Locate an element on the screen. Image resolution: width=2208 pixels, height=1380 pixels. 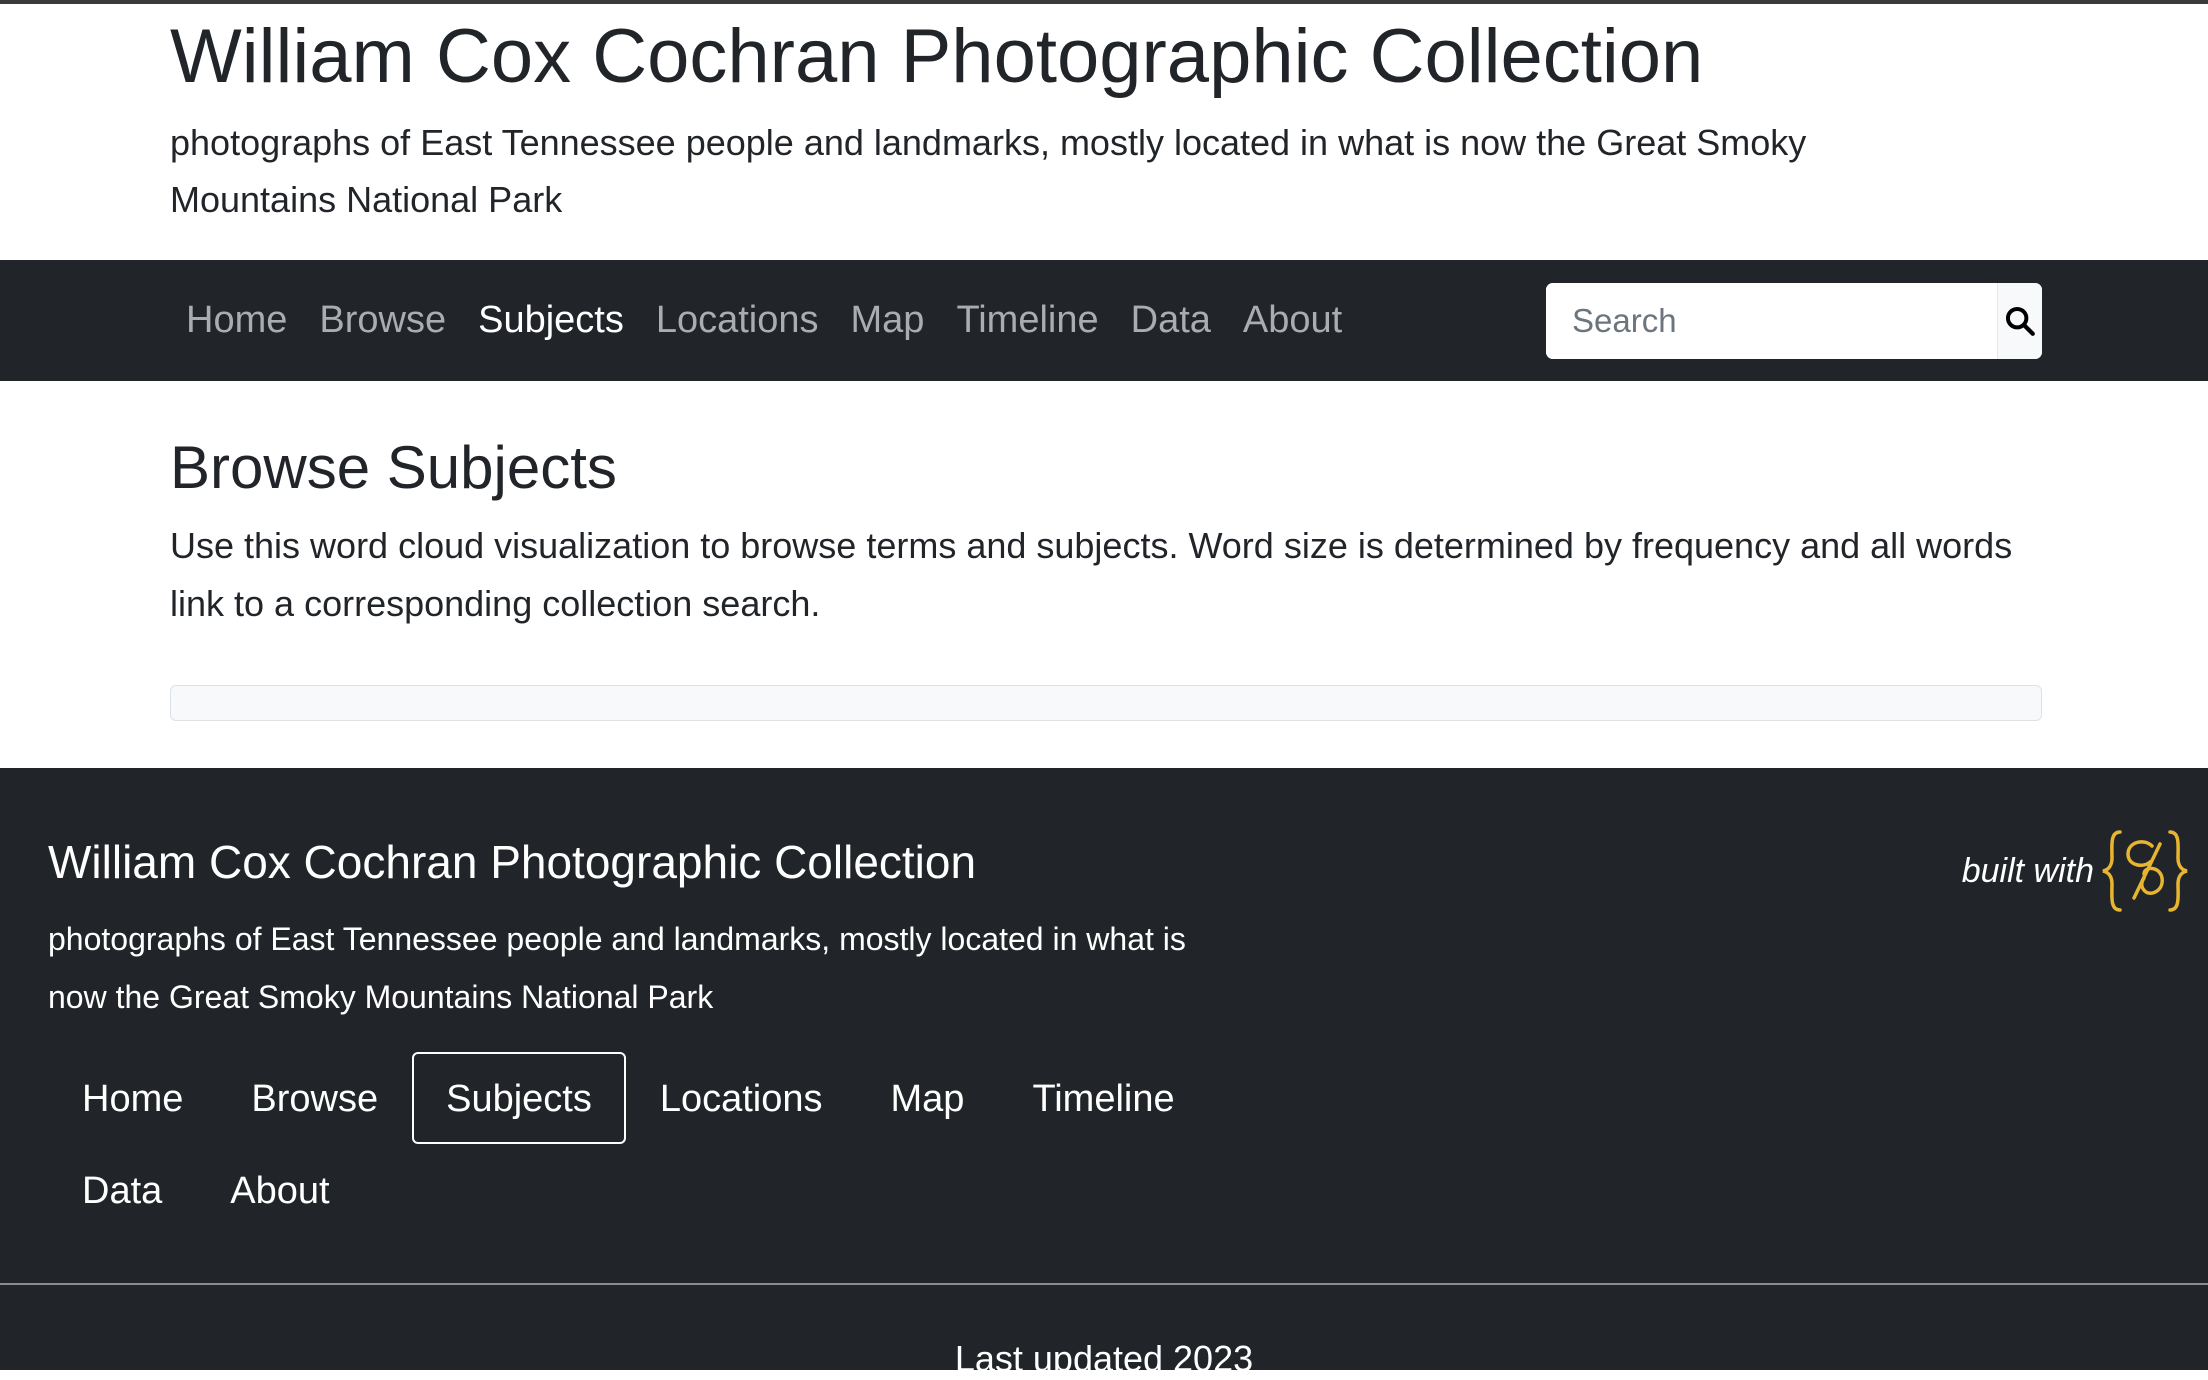
nav-link-browse: Browse is located at coordinates (382, 320).